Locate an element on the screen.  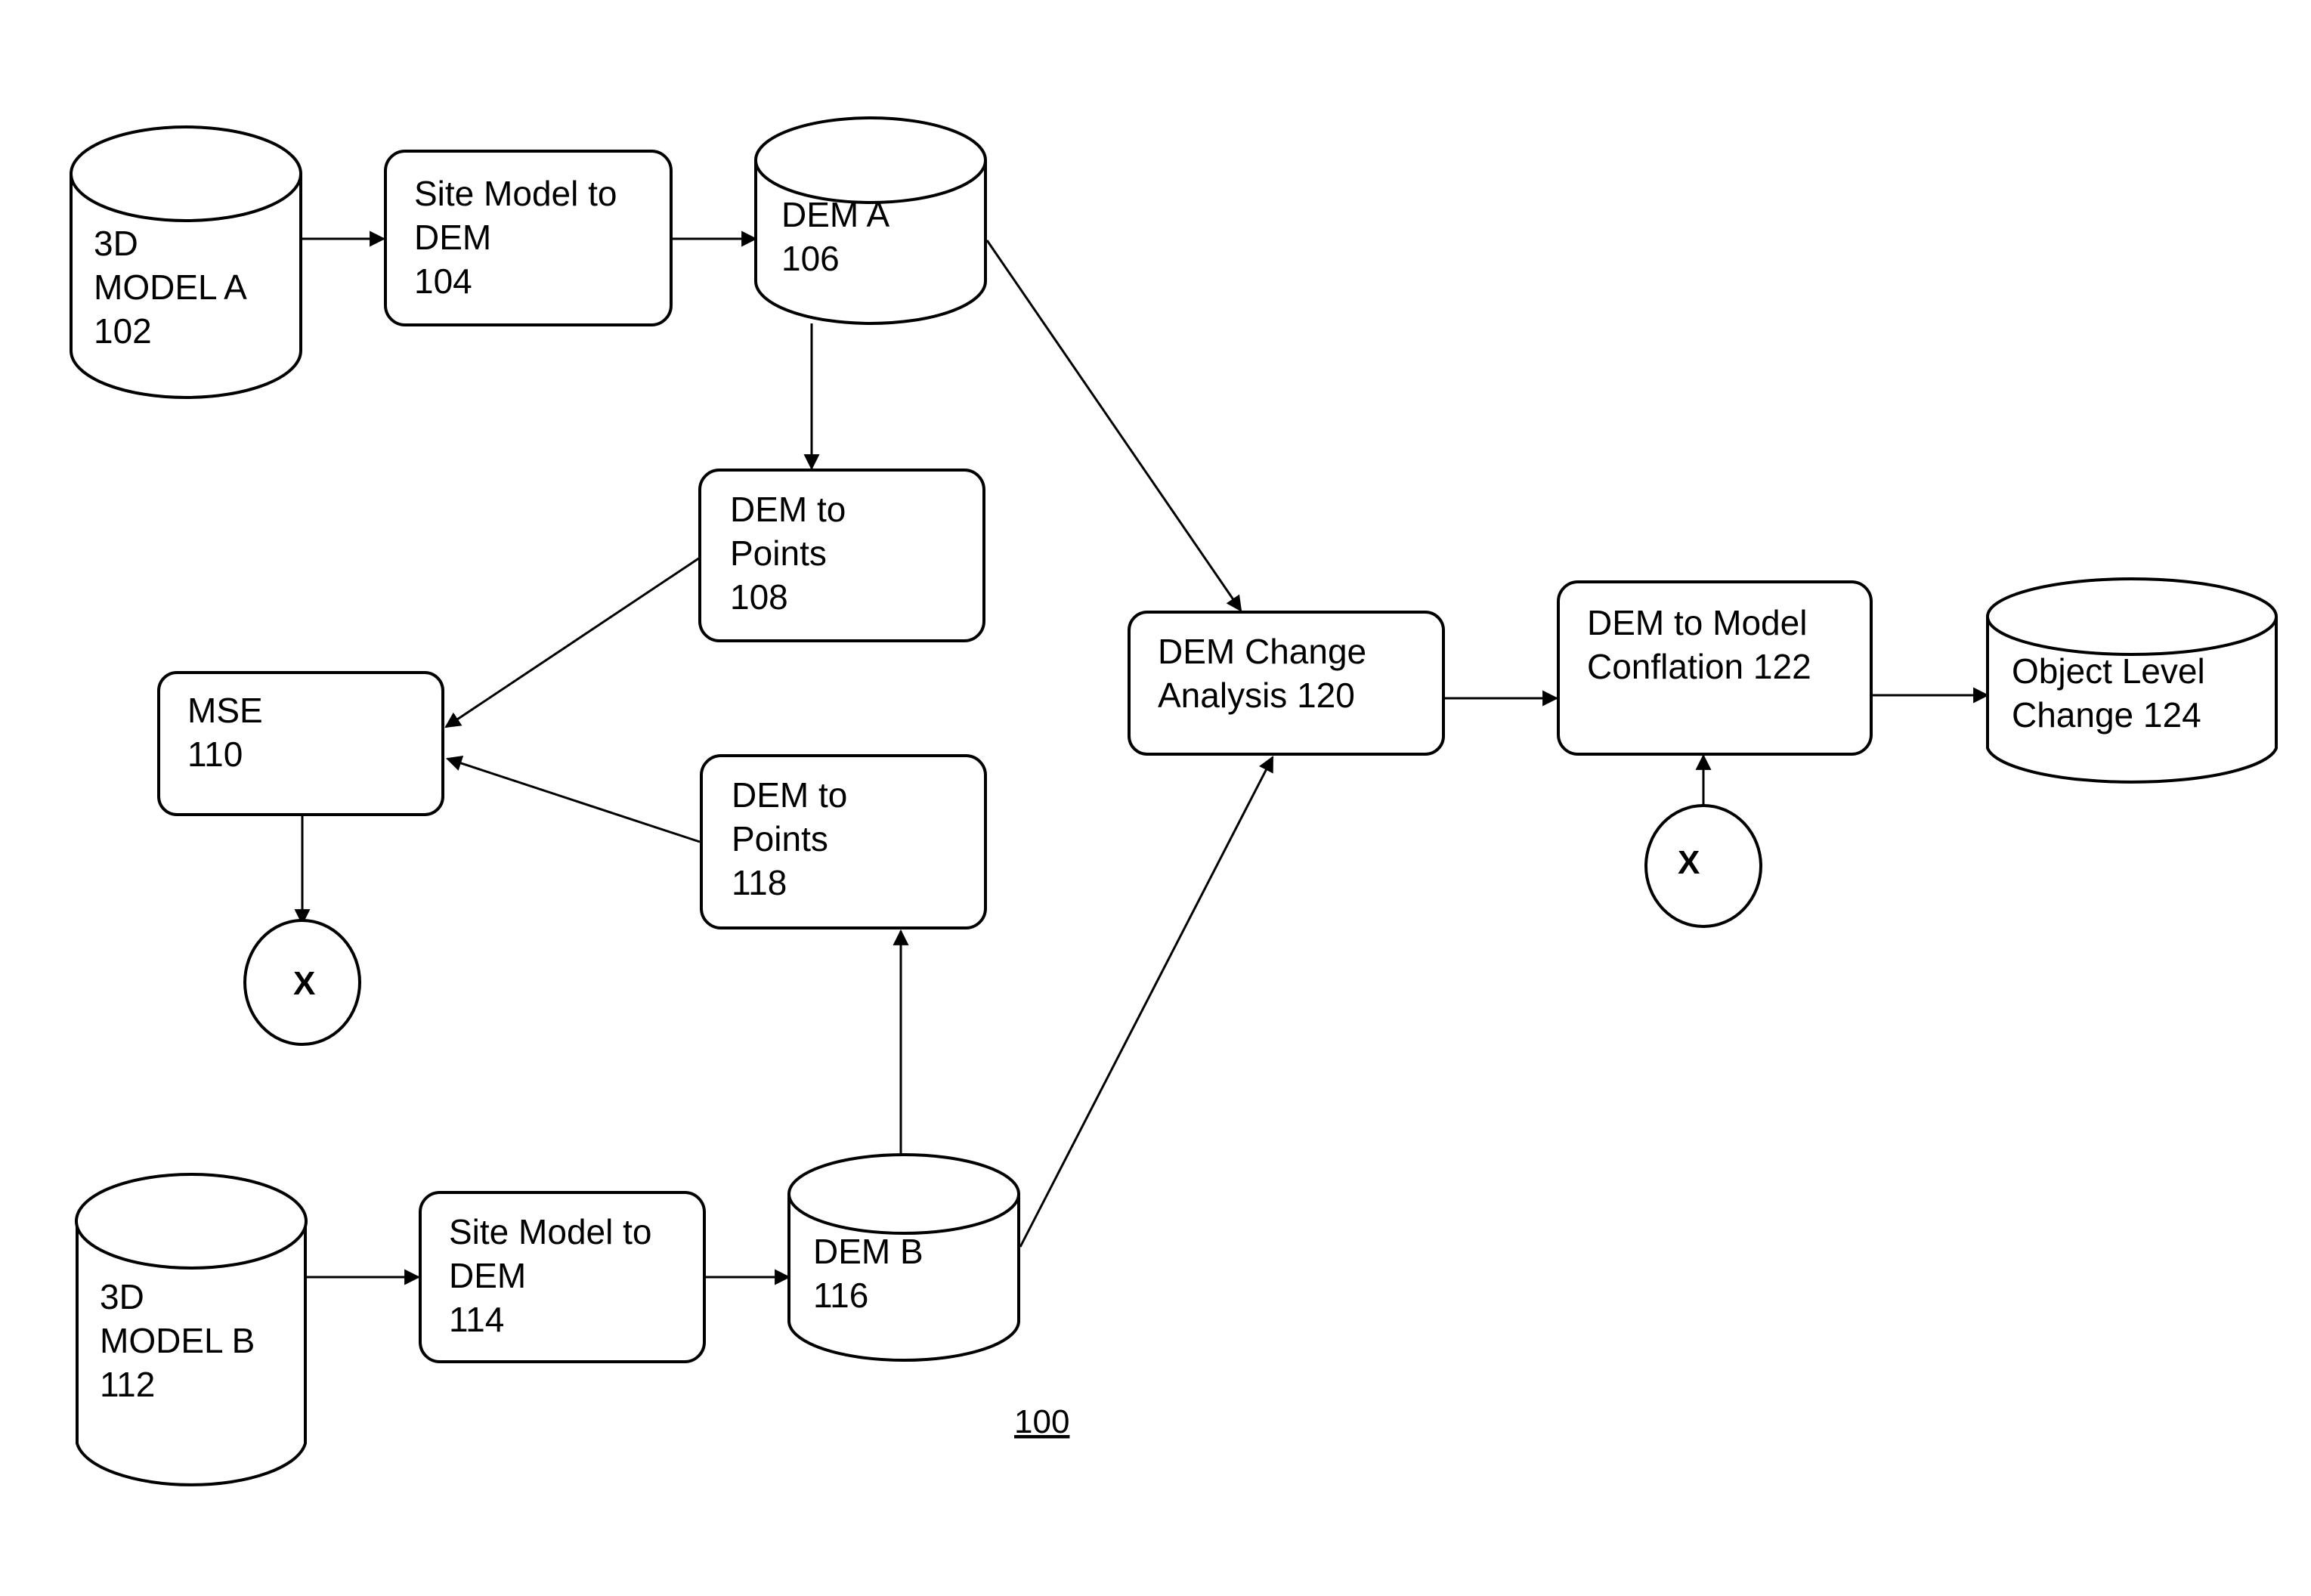
label-line: 112 is located at coordinates (127, 1384).